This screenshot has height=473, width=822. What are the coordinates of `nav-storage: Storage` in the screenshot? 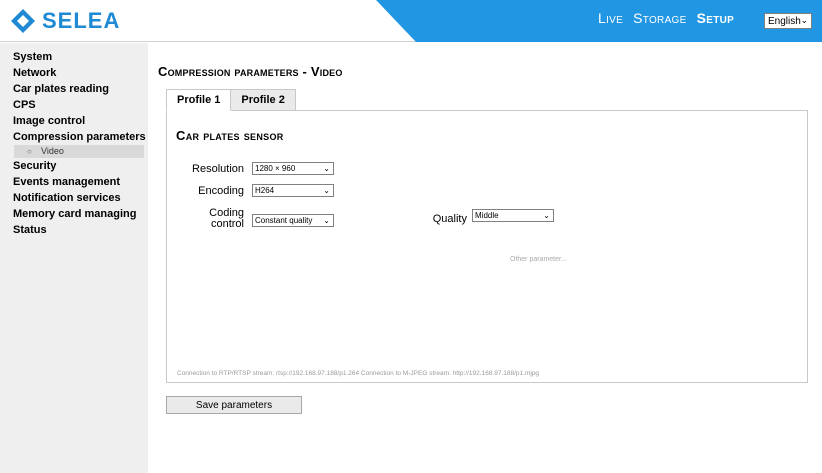 It's located at (659, 18).